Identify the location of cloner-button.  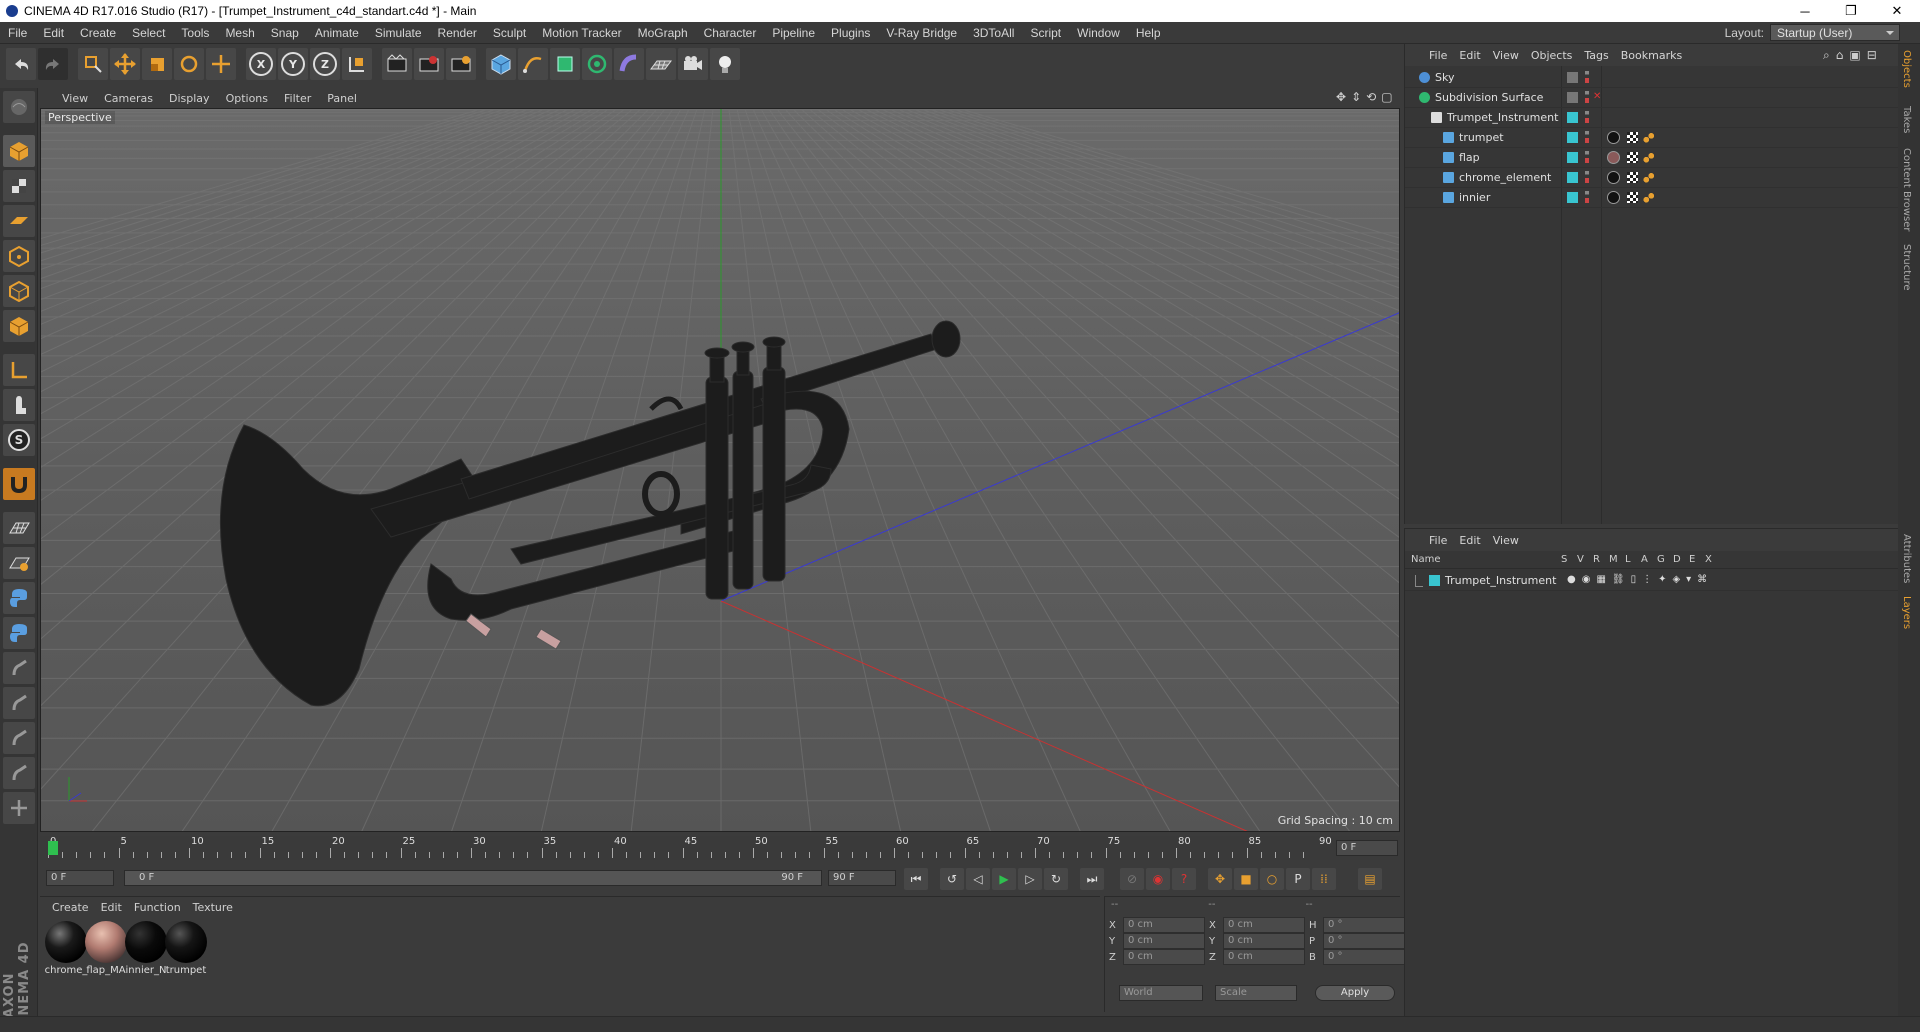
(597, 64).